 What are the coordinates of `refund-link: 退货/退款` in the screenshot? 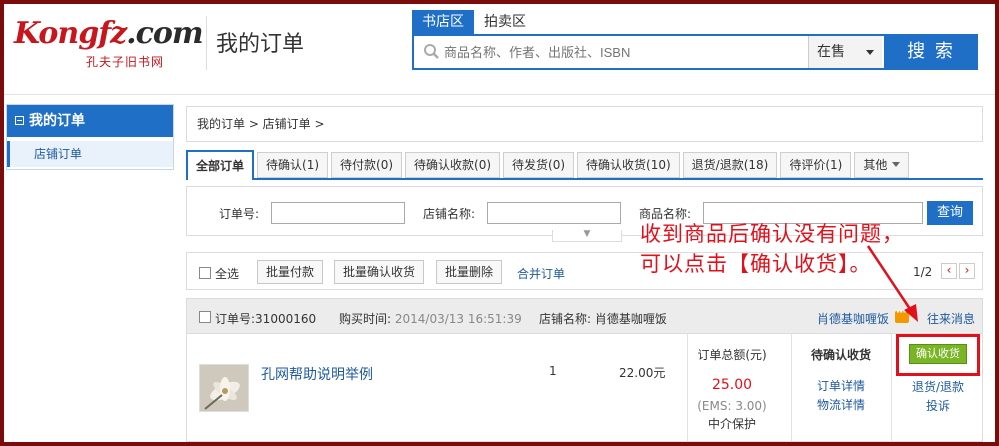 It's located at (938, 386).